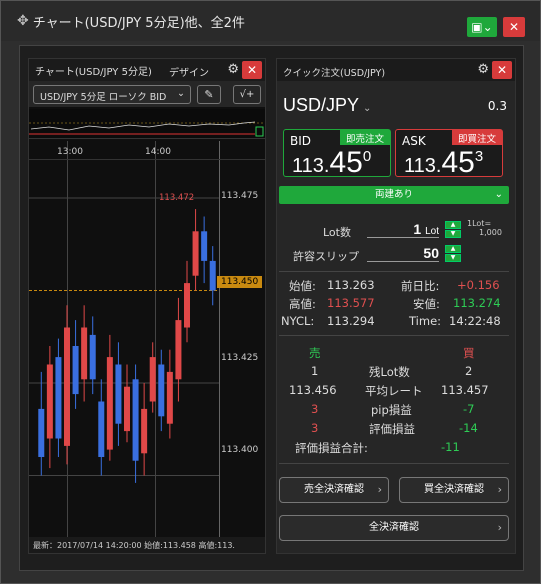 This screenshot has height=584, width=541. I want to click on order-panel-title: クイック注文(USD/JPY), so click(334, 73).